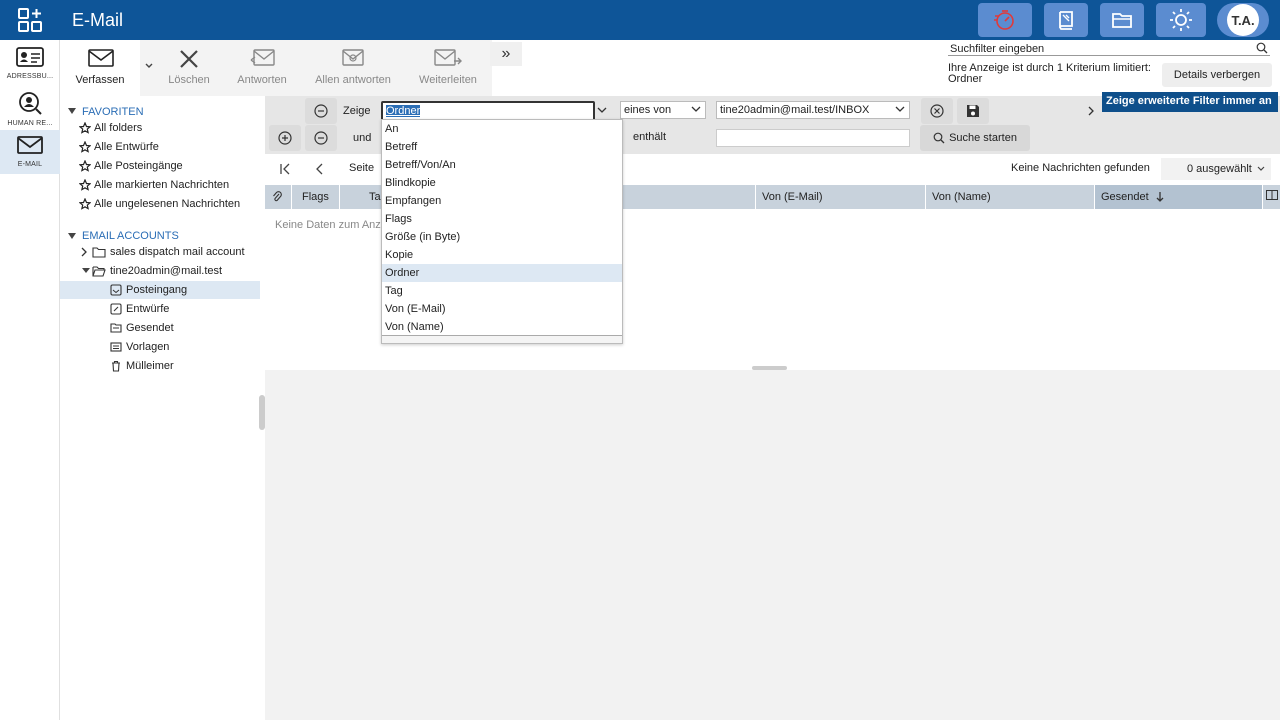  What do you see at coordinates (262, 57) in the screenshot?
I see `reply-mail-icon` at bounding box center [262, 57].